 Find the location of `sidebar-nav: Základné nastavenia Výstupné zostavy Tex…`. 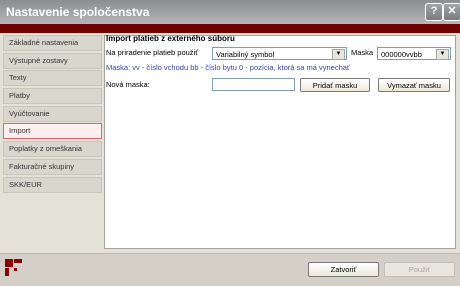

sidebar-nav: Základné nastavenia Výstupné zostavy Tex… is located at coordinates (52, 114).